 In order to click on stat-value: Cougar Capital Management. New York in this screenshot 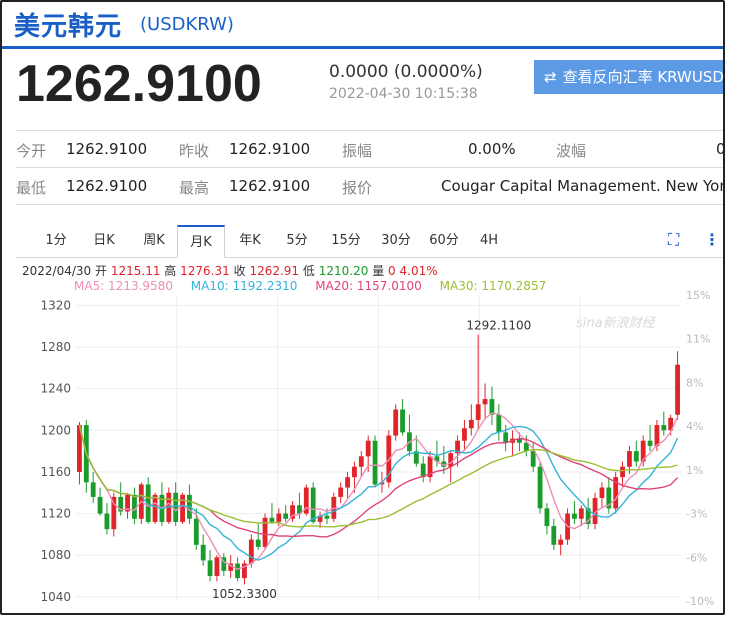, I will do `click(583, 186)`.